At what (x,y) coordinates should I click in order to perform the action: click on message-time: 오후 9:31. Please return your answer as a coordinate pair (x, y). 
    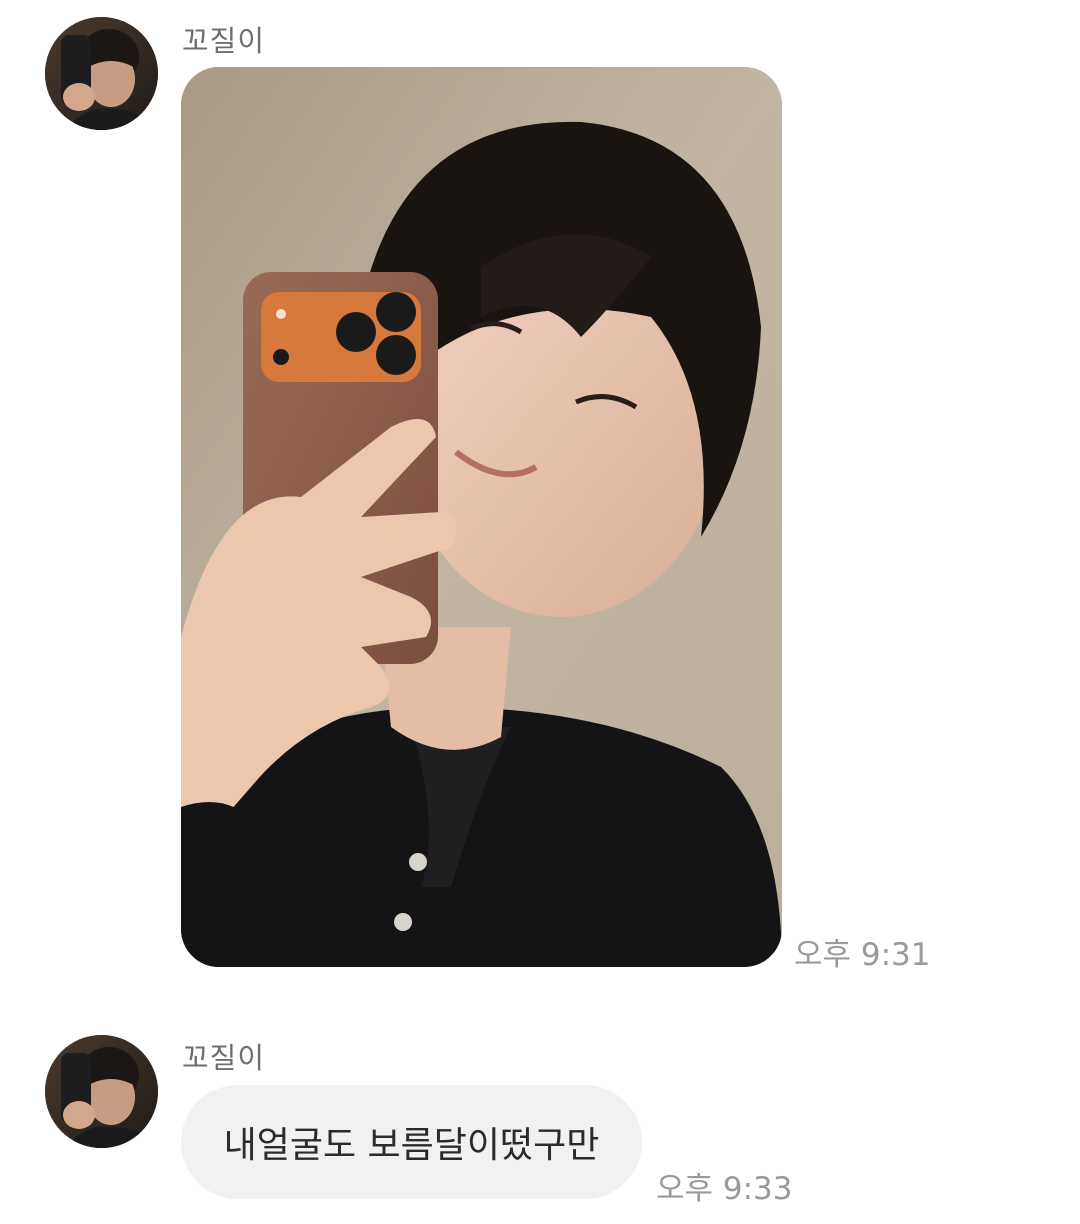
    Looking at the image, I should click on (862, 955).